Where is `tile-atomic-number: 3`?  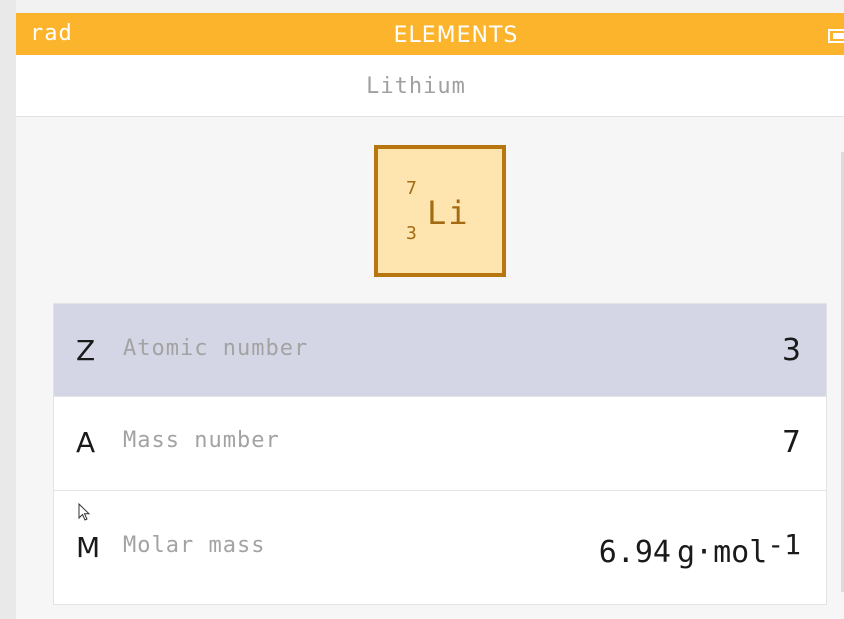 tile-atomic-number: 3 is located at coordinates (411, 233).